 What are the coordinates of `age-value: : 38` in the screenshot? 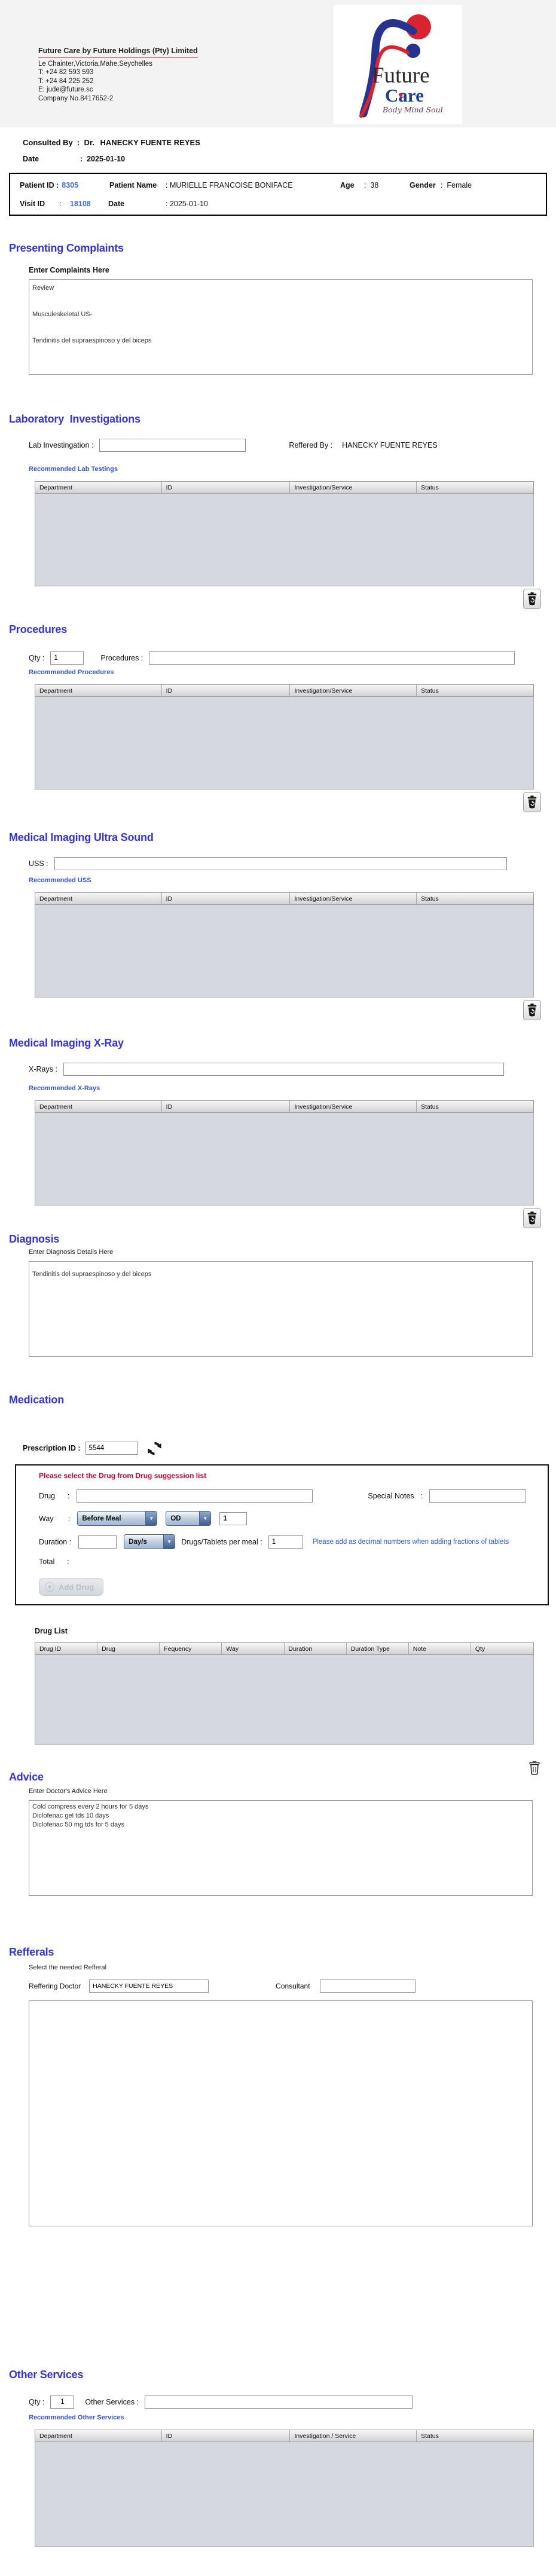 It's located at (372, 184).